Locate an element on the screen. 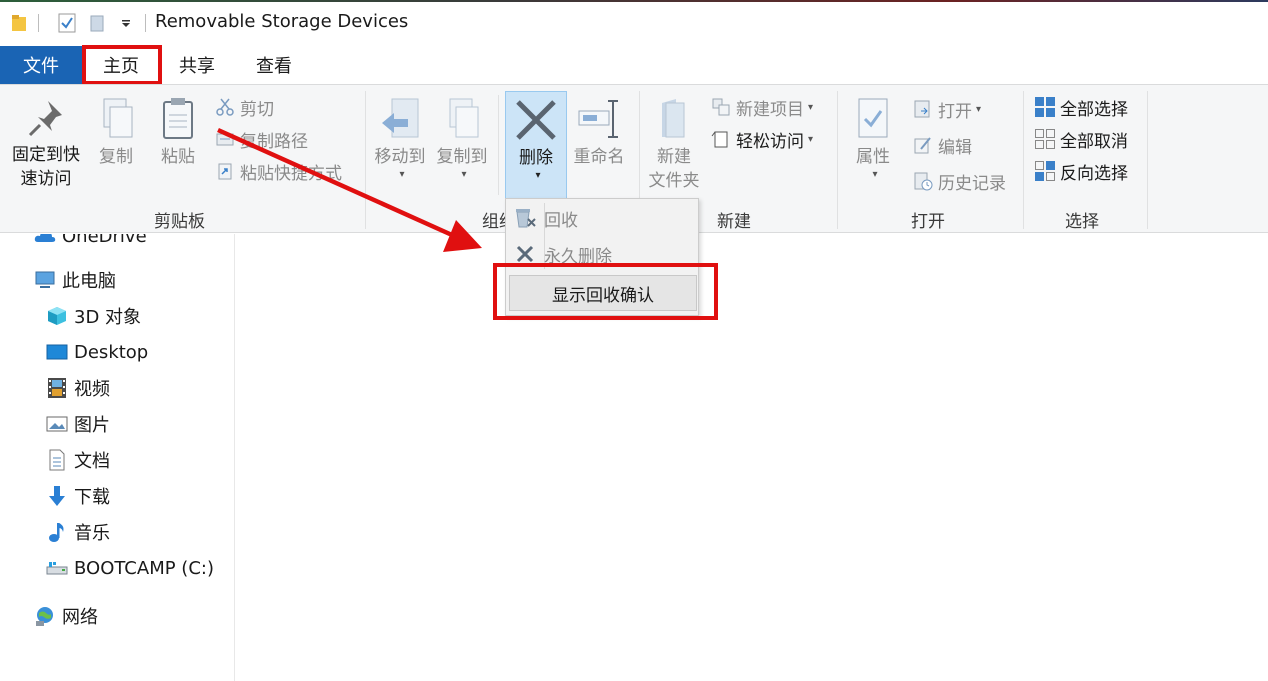  new-folder-button: 新建 文件夹 is located at coordinates (674, 145).